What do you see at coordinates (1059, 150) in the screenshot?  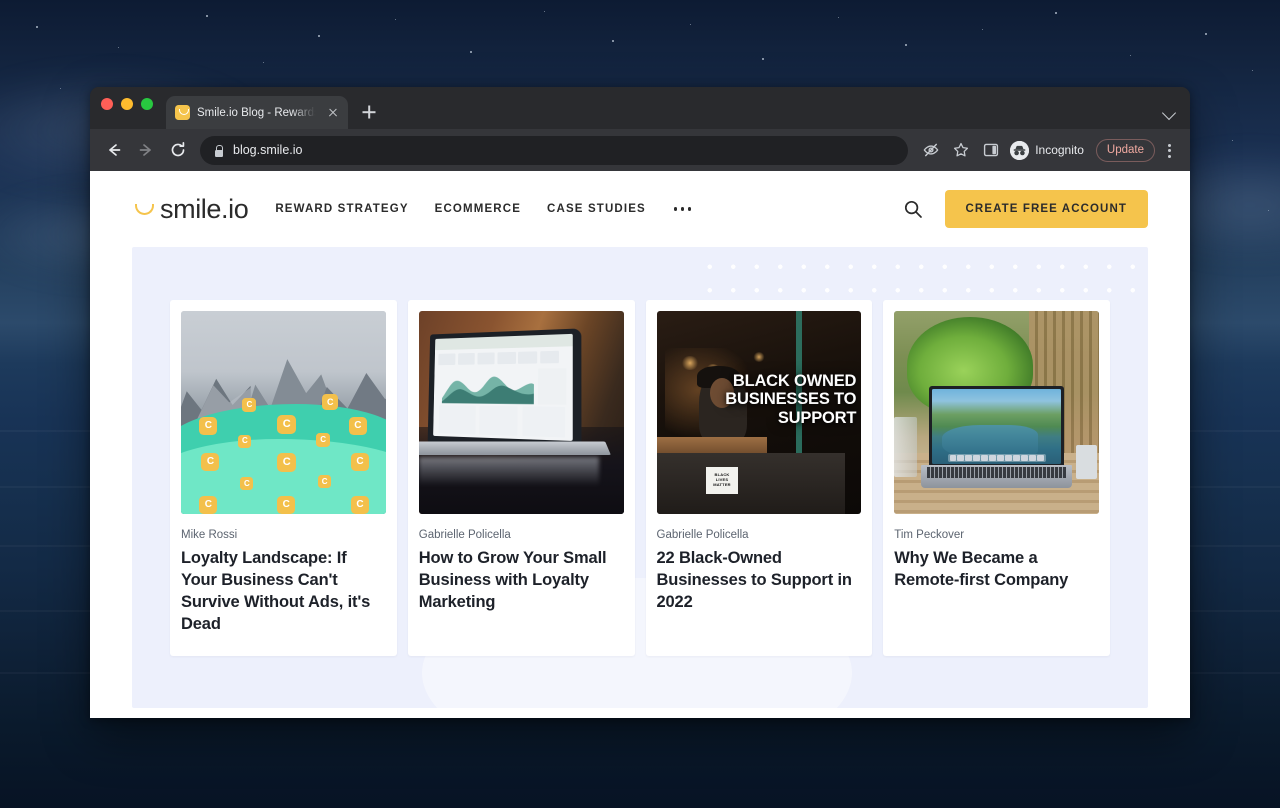 I see `profile-label: Incognito` at bounding box center [1059, 150].